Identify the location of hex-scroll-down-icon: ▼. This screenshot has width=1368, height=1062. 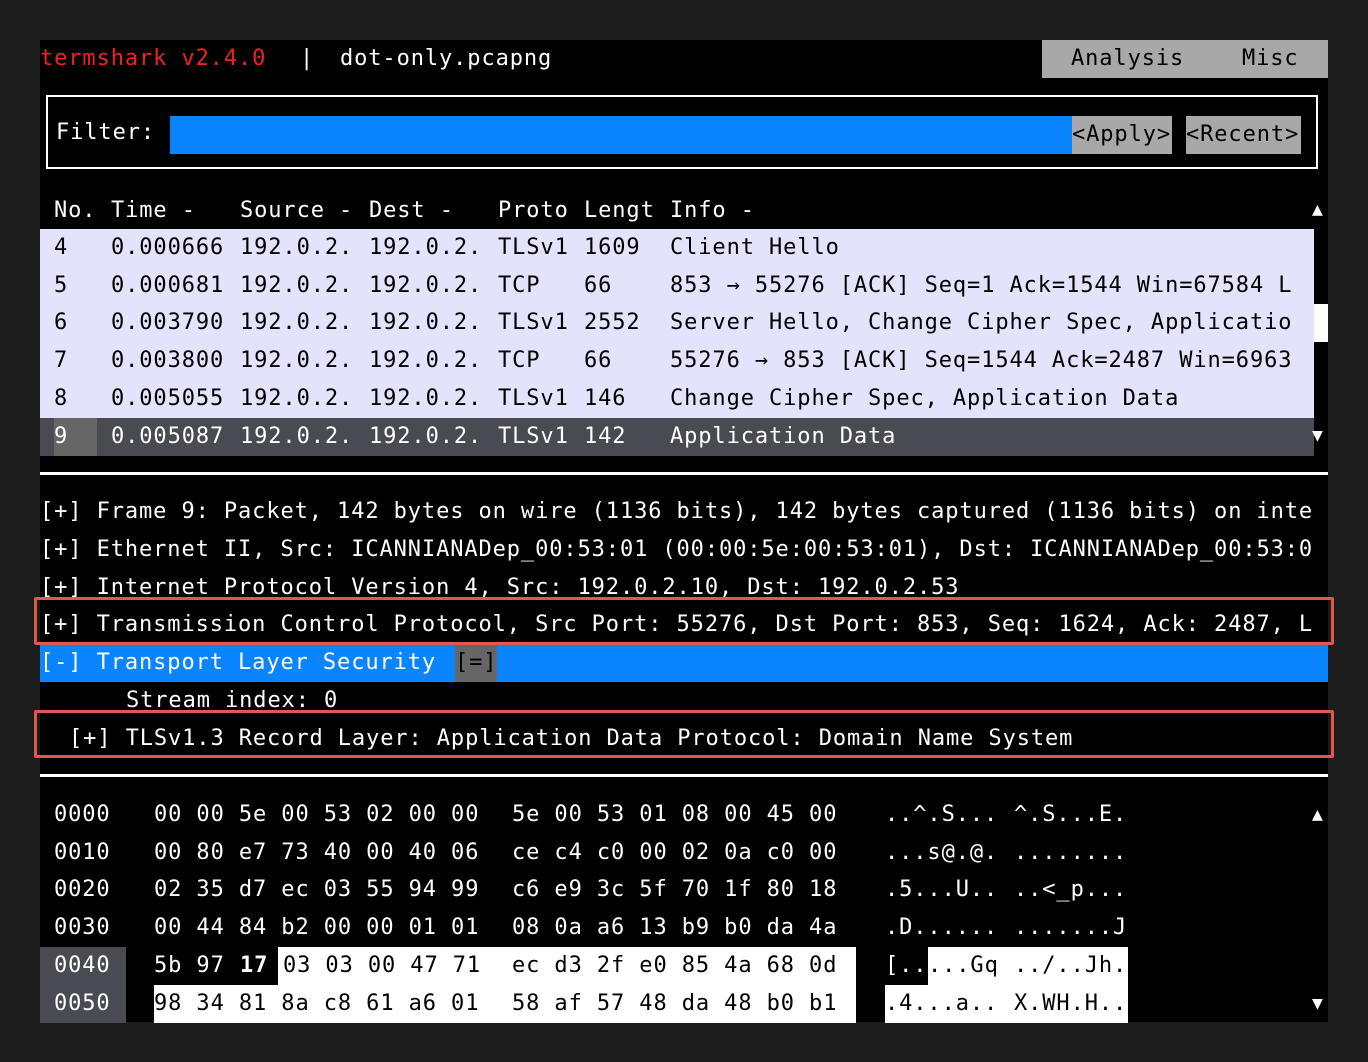
(1318, 1004).